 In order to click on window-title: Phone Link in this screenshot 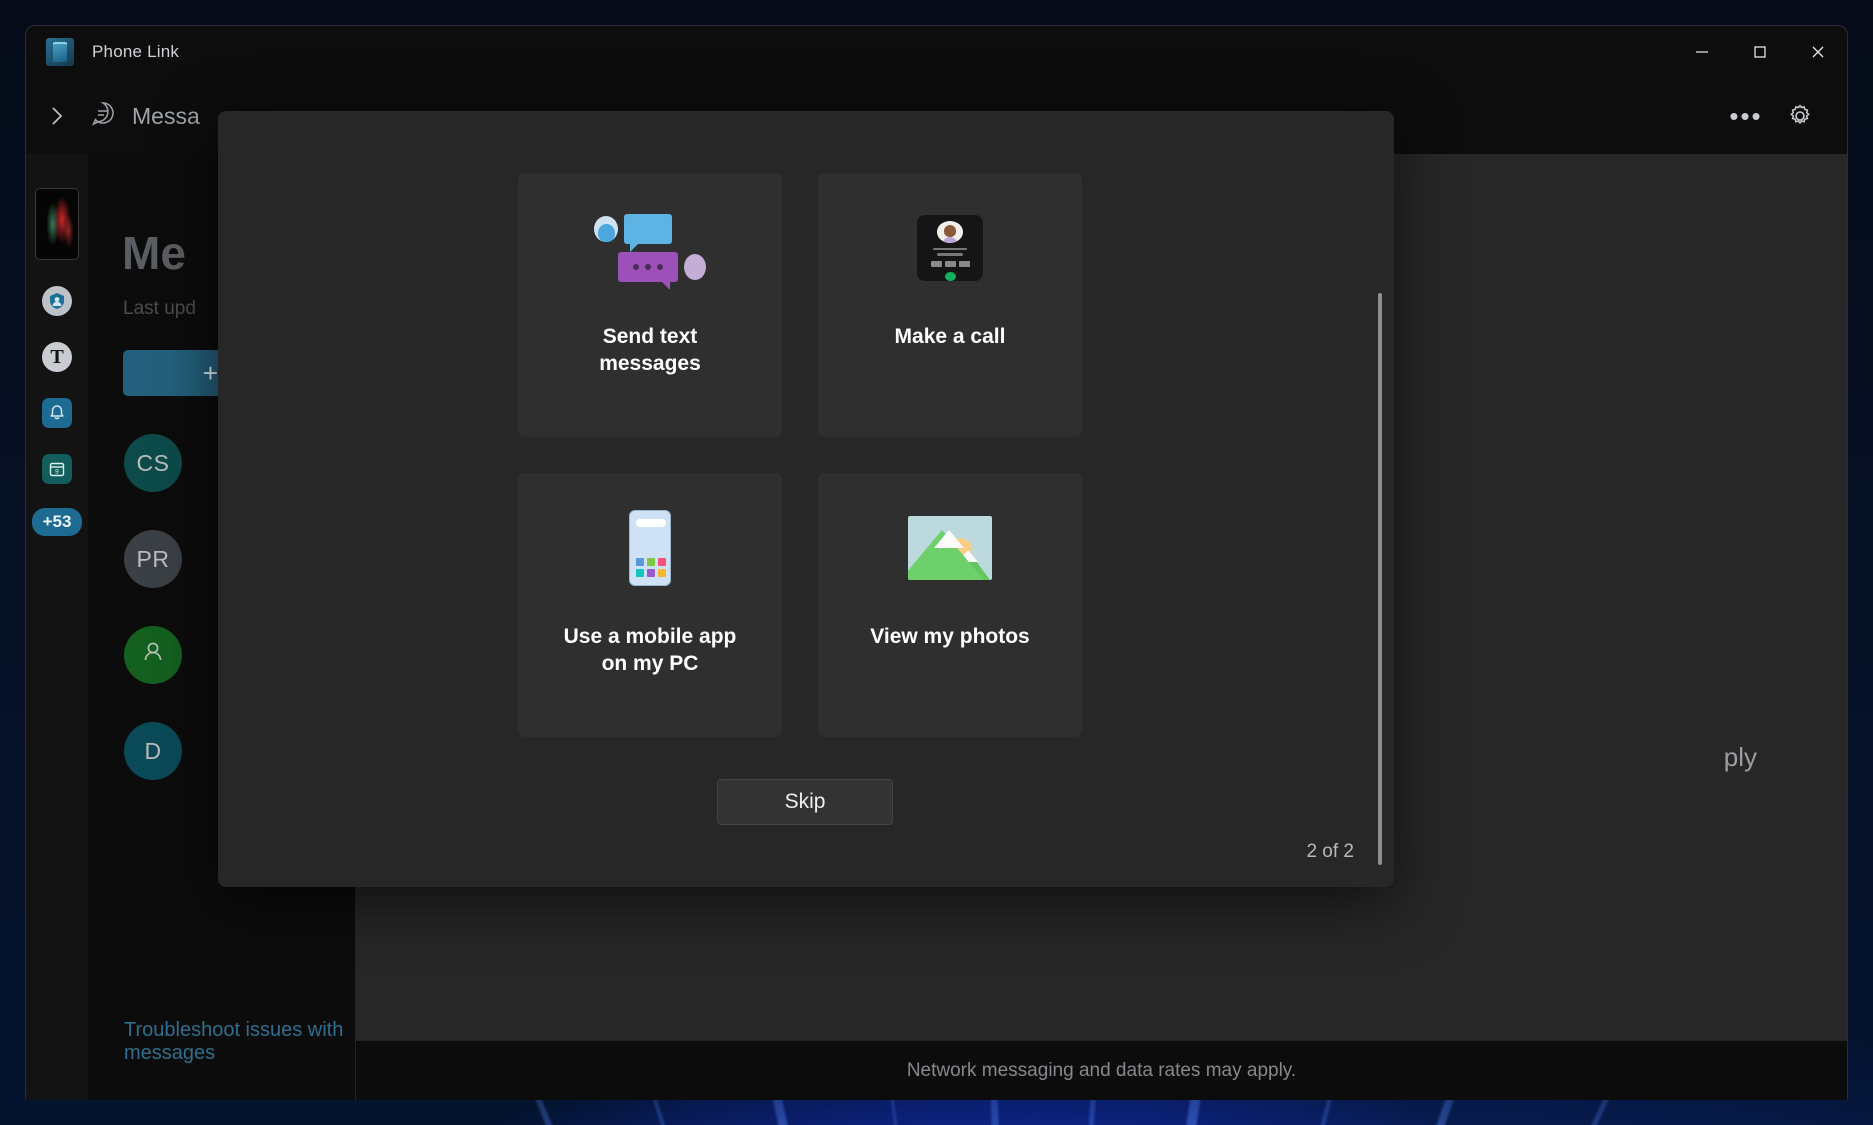, I will do `click(136, 51)`.